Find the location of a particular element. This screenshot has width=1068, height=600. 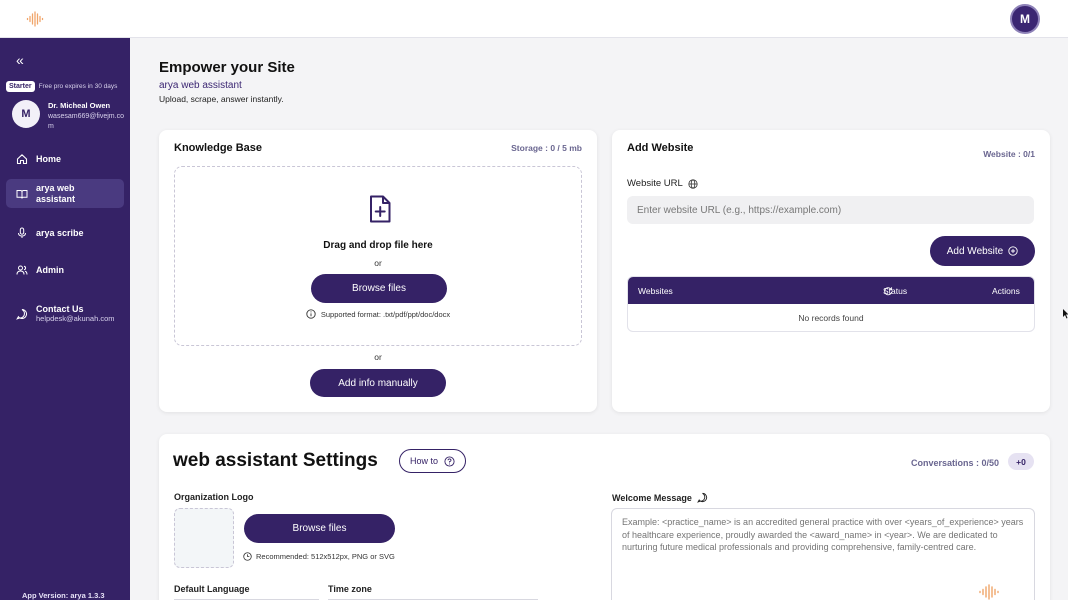

add-info-manually-button: Add info manually is located at coordinates (378, 383).